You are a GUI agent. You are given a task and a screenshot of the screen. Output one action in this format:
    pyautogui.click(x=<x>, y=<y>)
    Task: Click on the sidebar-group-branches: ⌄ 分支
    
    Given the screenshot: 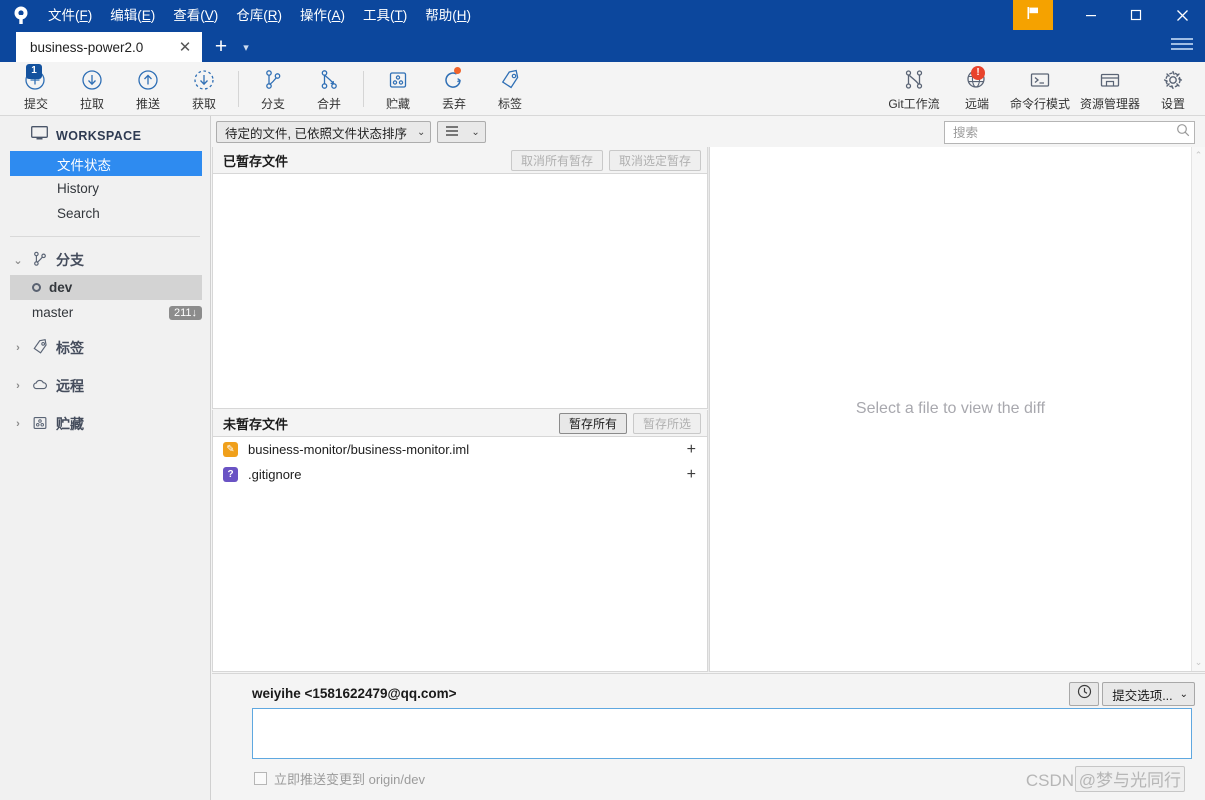 What is the action you would take?
    pyautogui.click(x=105, y=260)
    